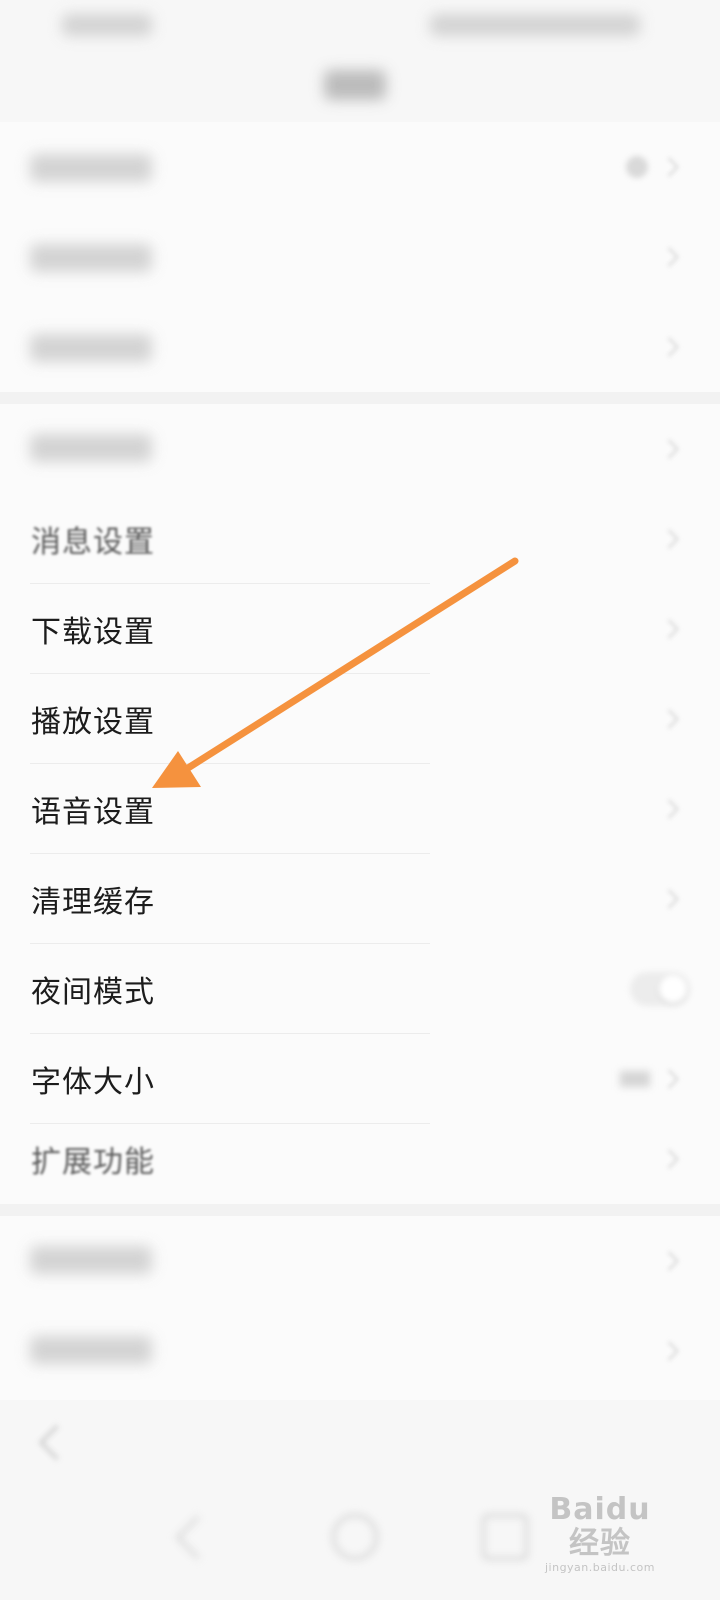  Describe the element at coordinates (360, 1261) in the screenshot. I see `settings-row-blurred-a` at that location.